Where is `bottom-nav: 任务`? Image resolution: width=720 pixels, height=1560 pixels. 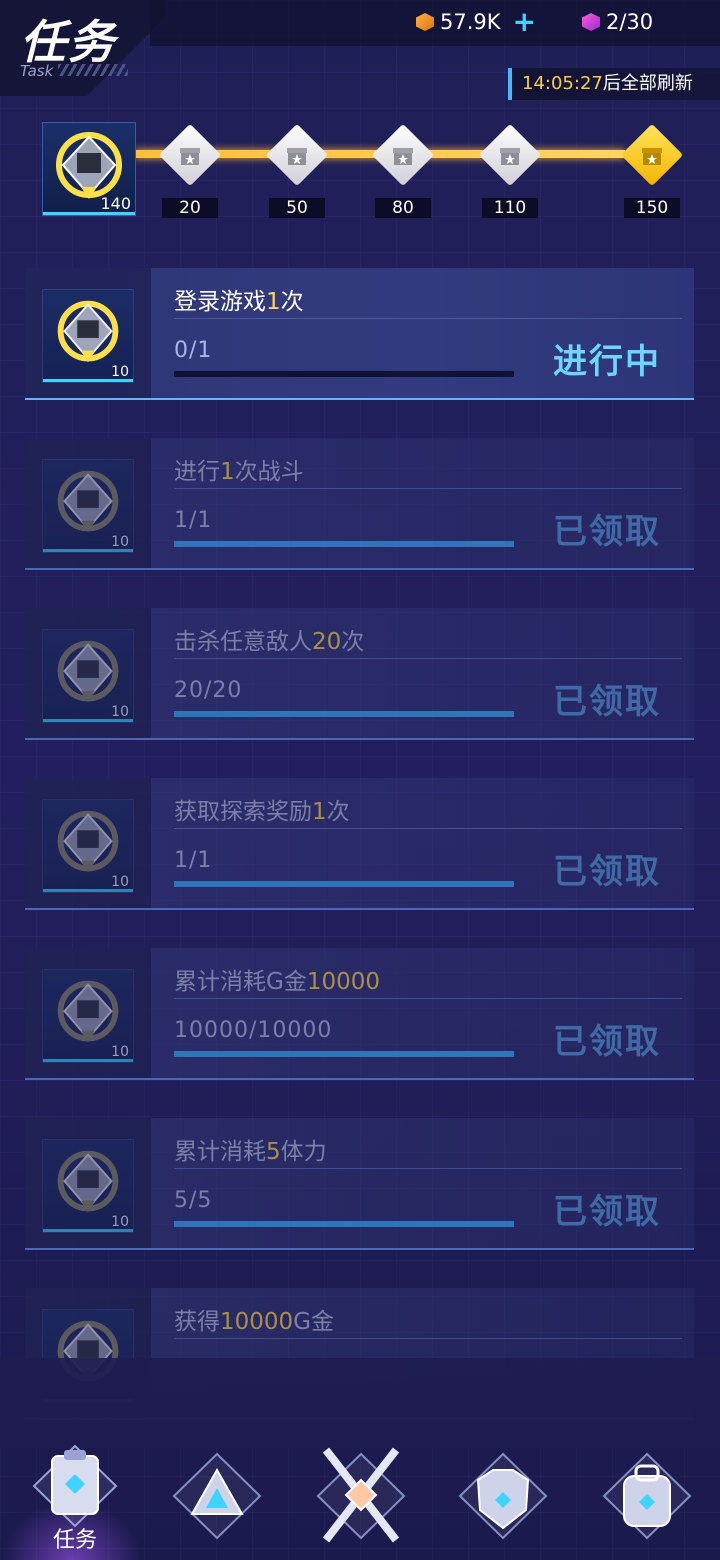
bottom-nav: 任务 is located at coordinates (360, 1500).